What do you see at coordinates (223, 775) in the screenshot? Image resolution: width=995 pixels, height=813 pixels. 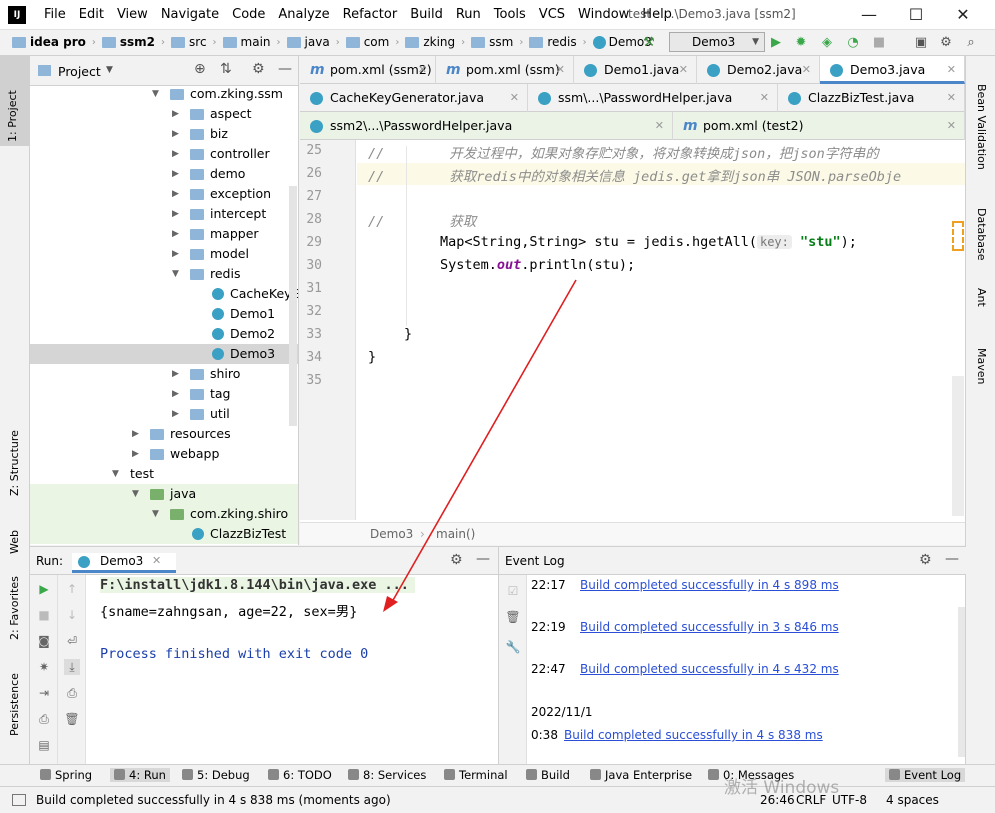 I see `bottom-tool-label: 5: Debug` at bounding box center [223, 775].